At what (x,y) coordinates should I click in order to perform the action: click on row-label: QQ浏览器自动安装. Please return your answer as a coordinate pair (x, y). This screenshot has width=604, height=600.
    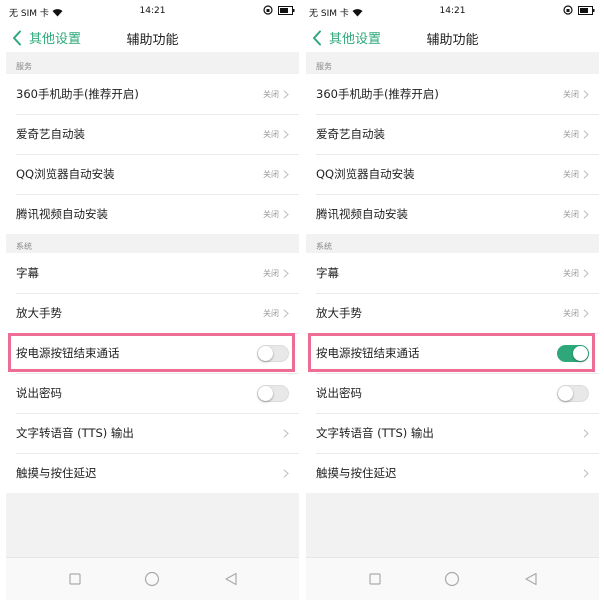
    Looking at the image, I should click on (365, 174).